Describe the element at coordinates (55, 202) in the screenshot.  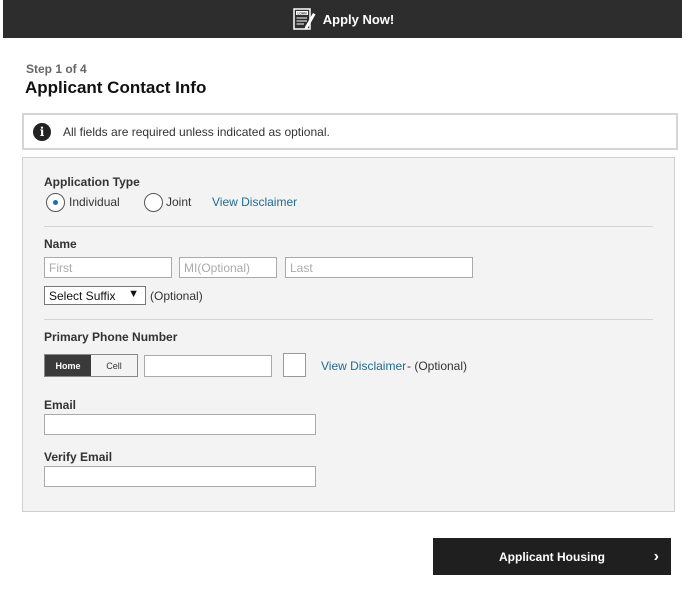
I see `radio-individual` at that location.